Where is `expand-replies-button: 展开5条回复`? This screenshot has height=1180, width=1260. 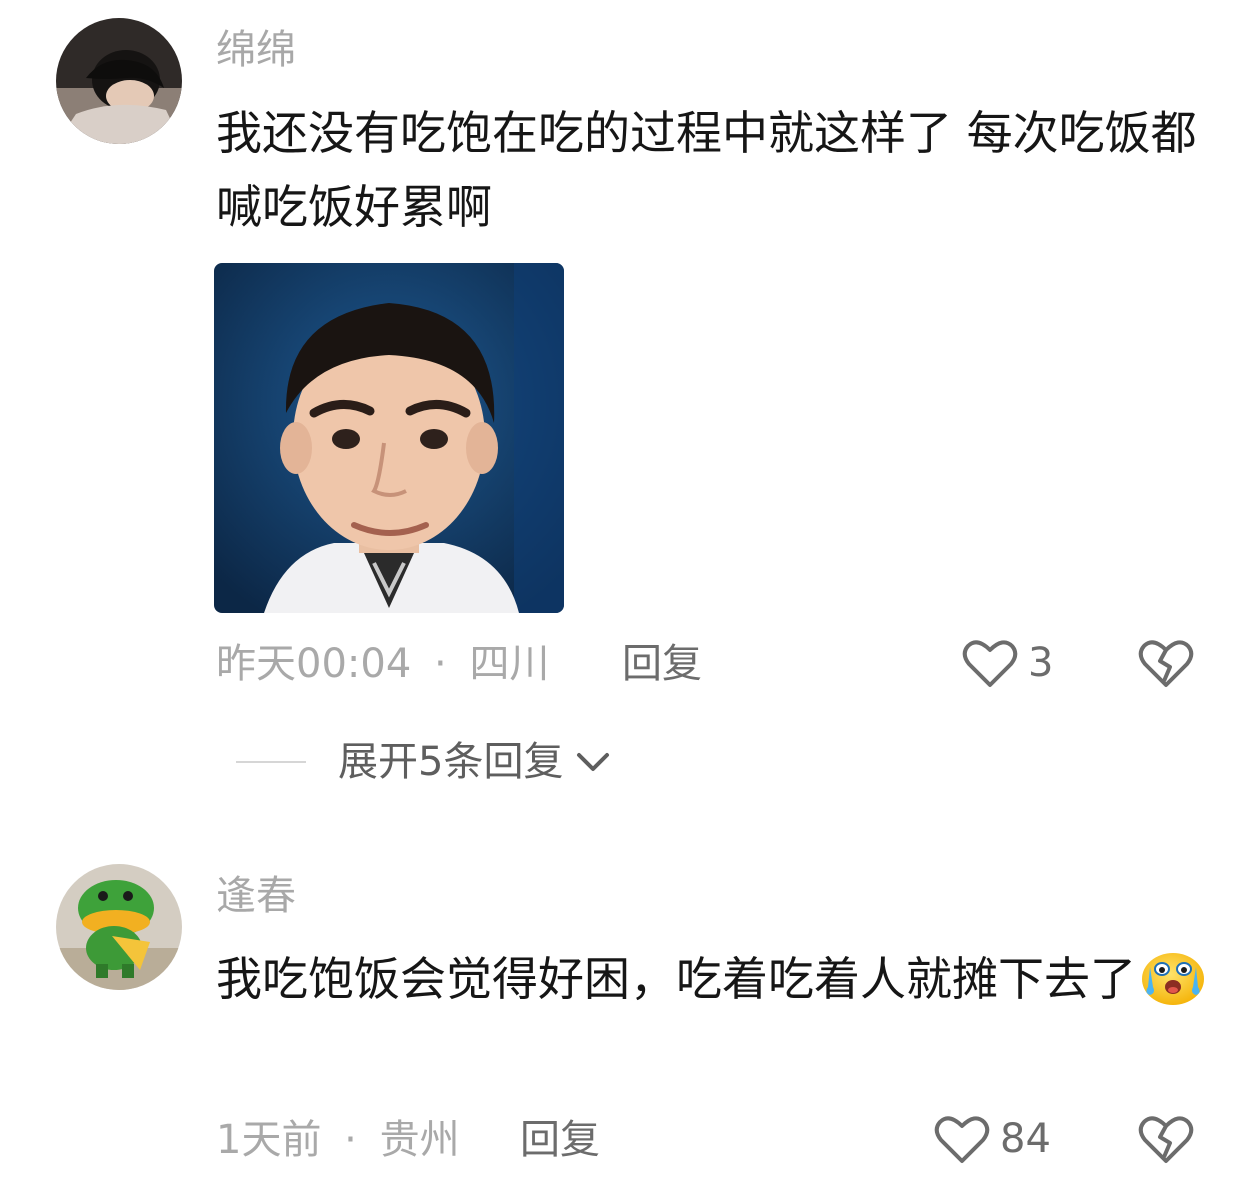 expand-replies-button: 展开5条回复 is located at coordinates (423, 762).